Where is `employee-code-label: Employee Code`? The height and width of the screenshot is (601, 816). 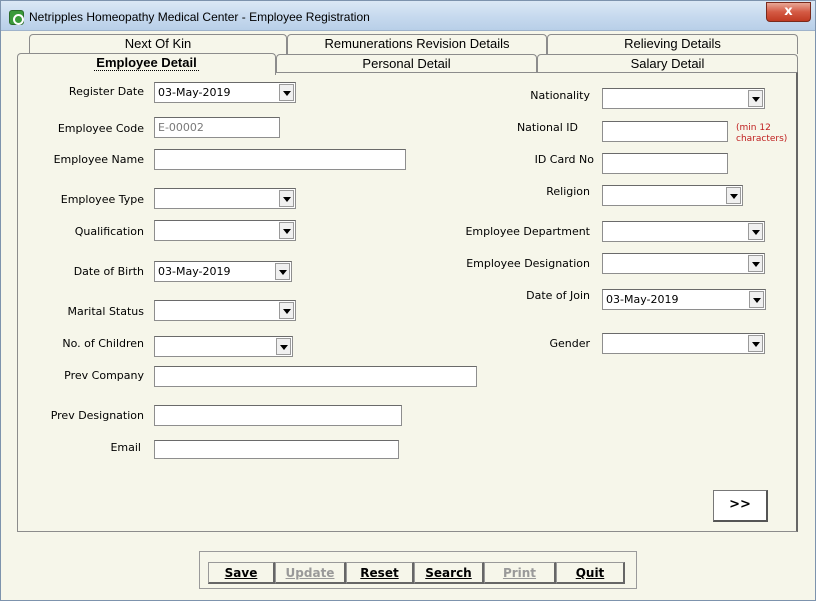
employee-code-label: Employee Code is located at coordinates (100, 128).